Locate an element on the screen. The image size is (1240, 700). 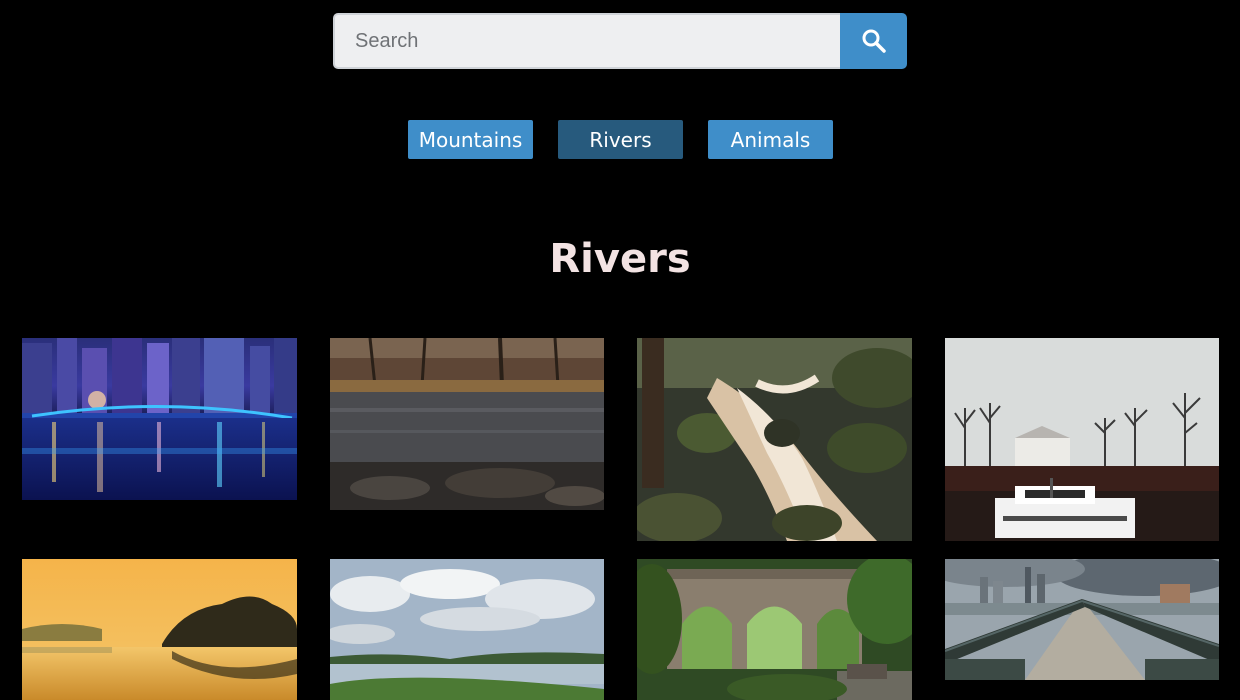
photo-sunrise-river is located at coordinates (159, 629).